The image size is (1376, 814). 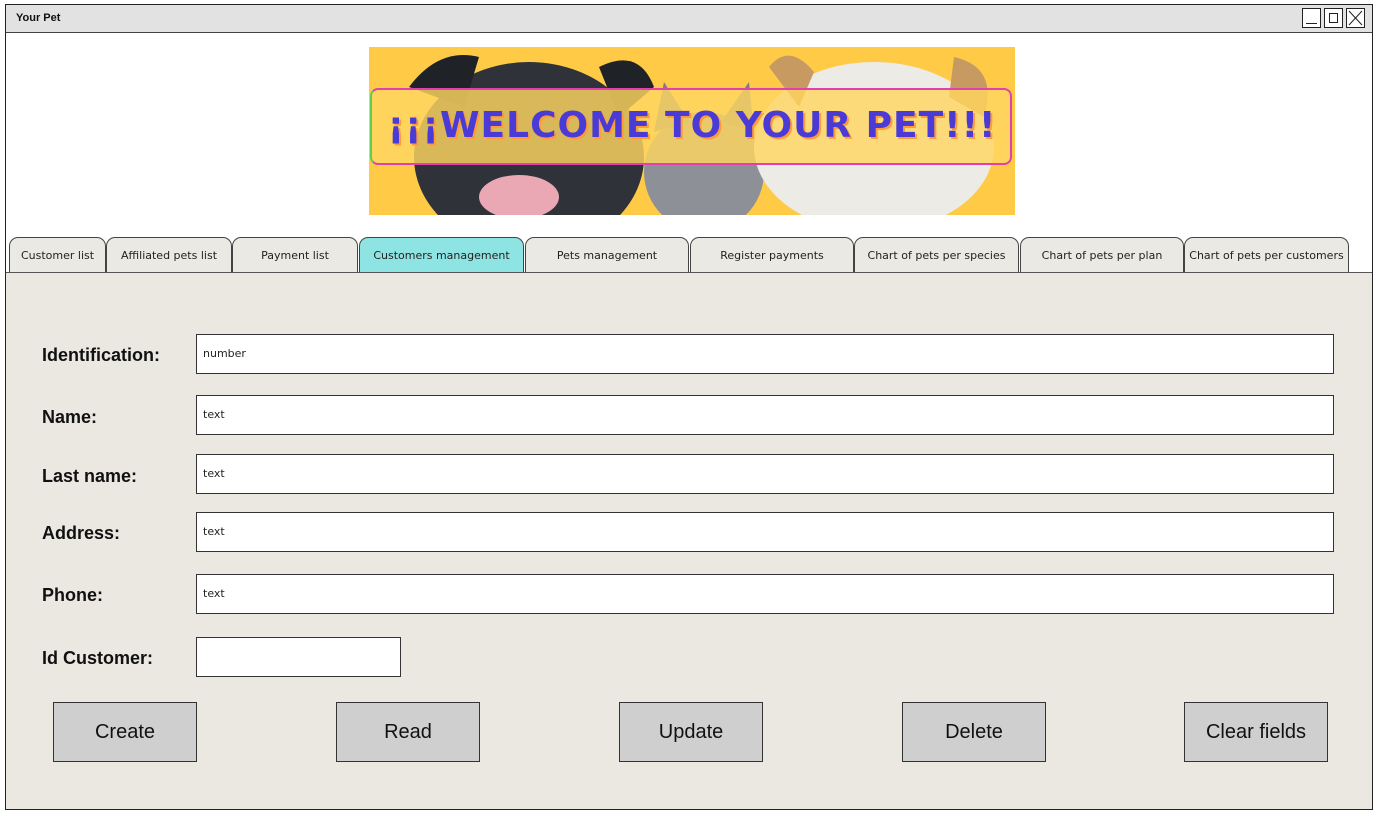 What do you see at coordinates (101, 355) in the screenshot?
I see `identification-label: Identification:` at bounding box center [101, 355].